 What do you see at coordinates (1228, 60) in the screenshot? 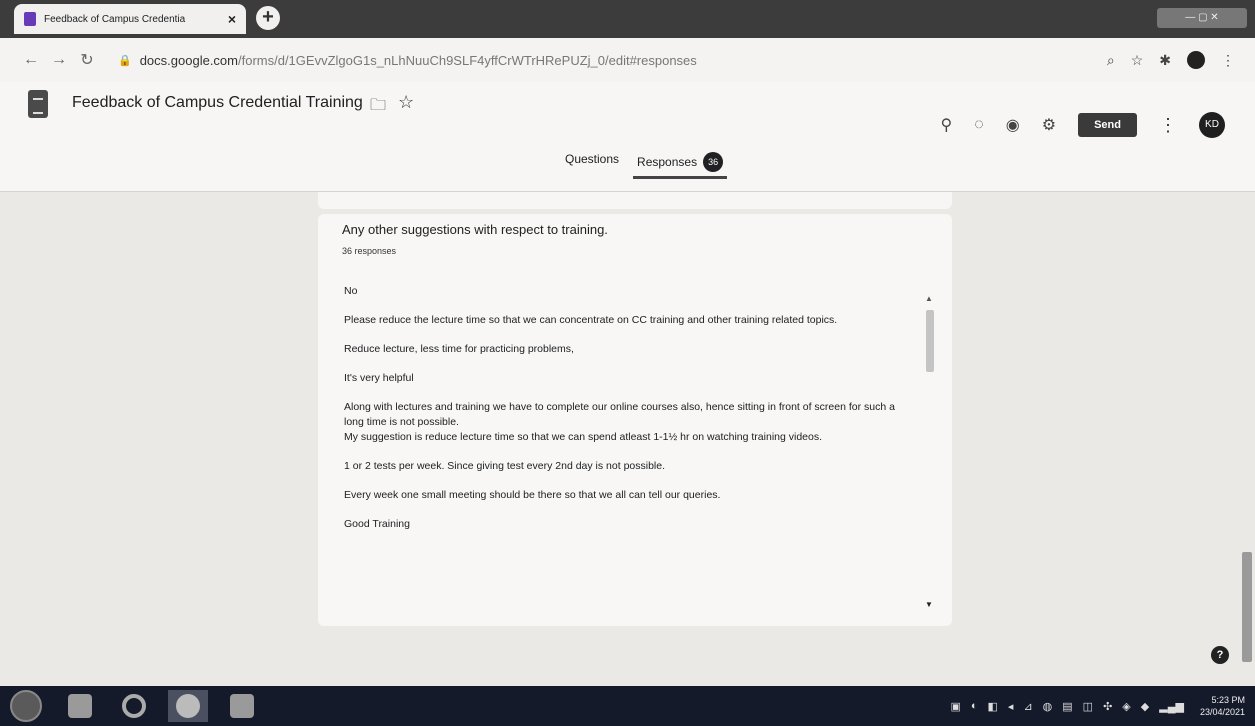
I see `browser-menu-icon: ⋮` at bounding box center [1228, 60].